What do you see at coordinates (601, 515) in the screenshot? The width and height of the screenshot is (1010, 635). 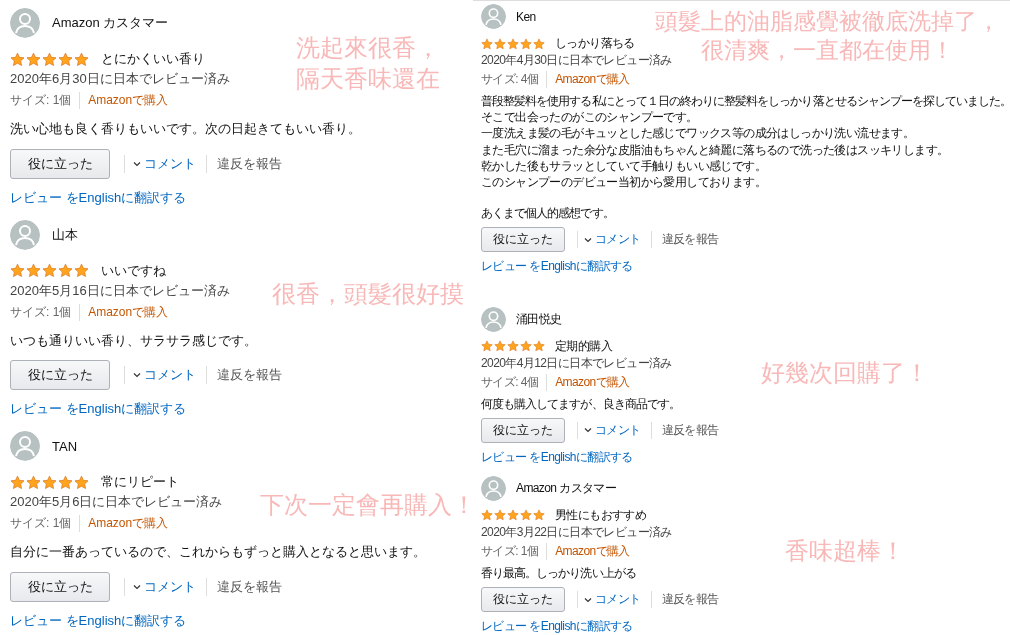 I see `review-title: 男性にもおすすめ` at bounding box center [601, 515].